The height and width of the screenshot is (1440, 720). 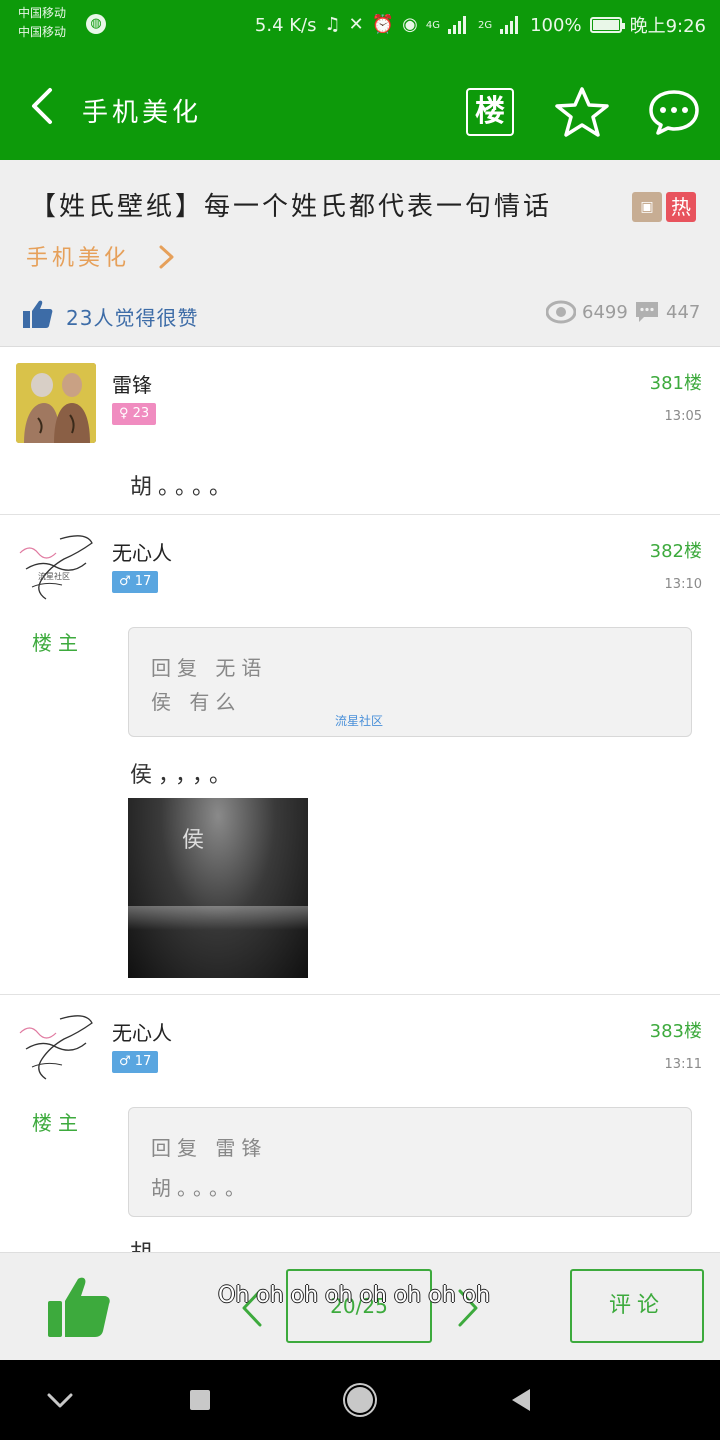 I want to click on signal-icon, so click(x=458, y=25).